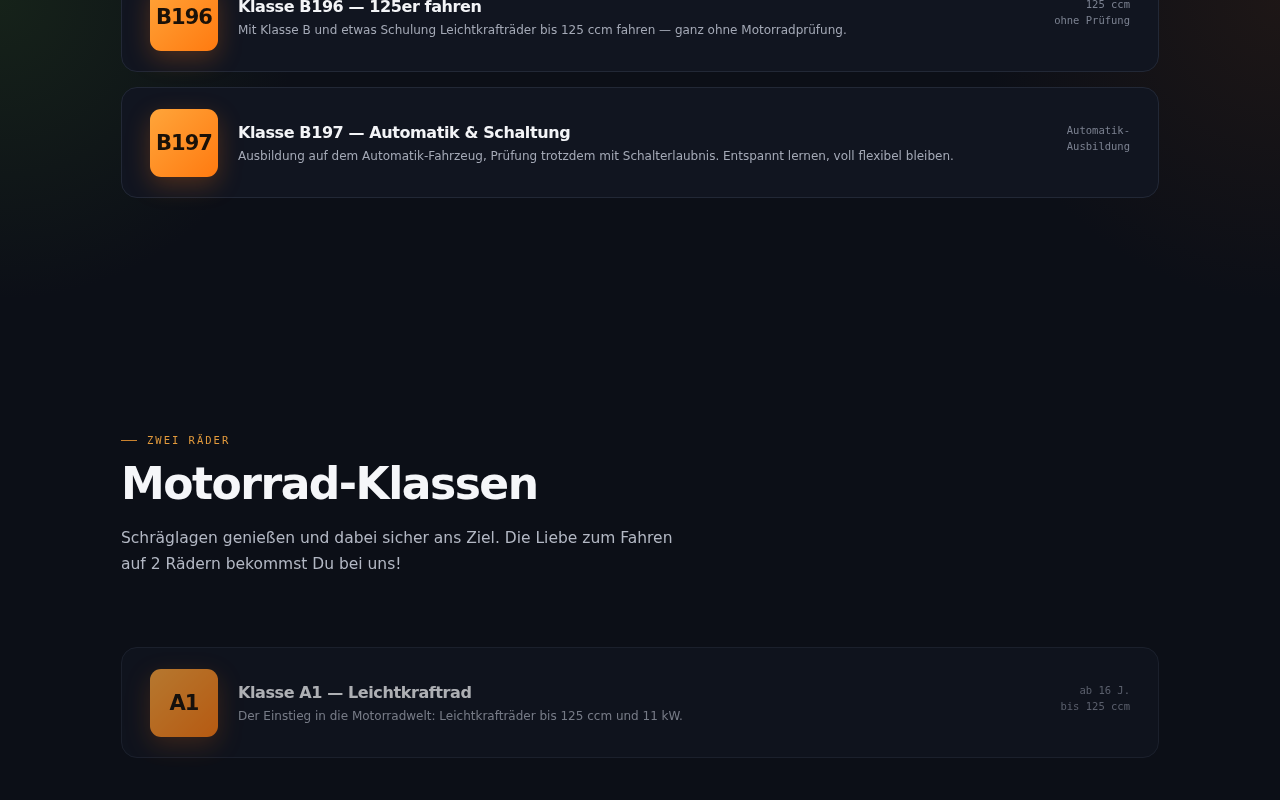 The width and height of the screenshot is (1280, 800). Describe the element at coordinates (330, 483) in the screenshot. I see `section-heading: Motorrad-Klassen` at that location.